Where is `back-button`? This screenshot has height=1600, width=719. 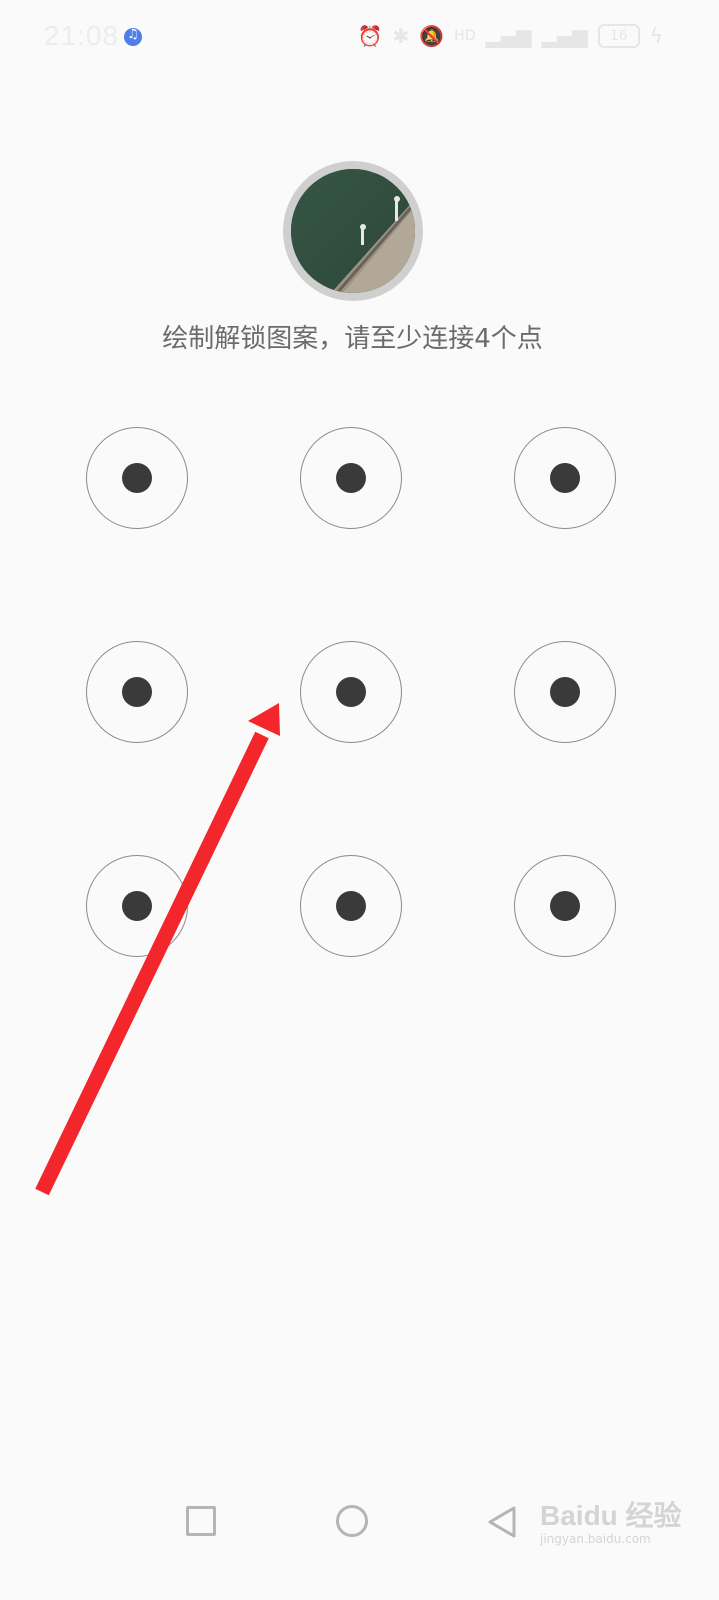
back-button is located at coordinates (504, 1522).